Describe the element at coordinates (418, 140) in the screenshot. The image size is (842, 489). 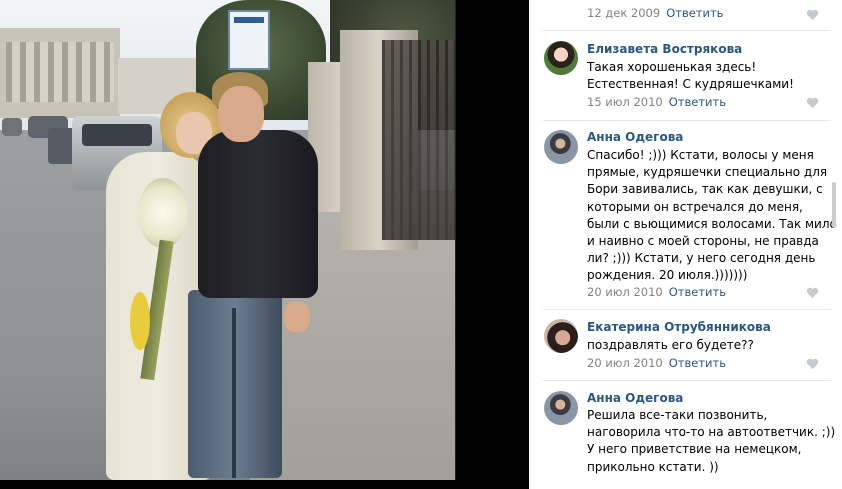
I see `photo-fence` at that location.